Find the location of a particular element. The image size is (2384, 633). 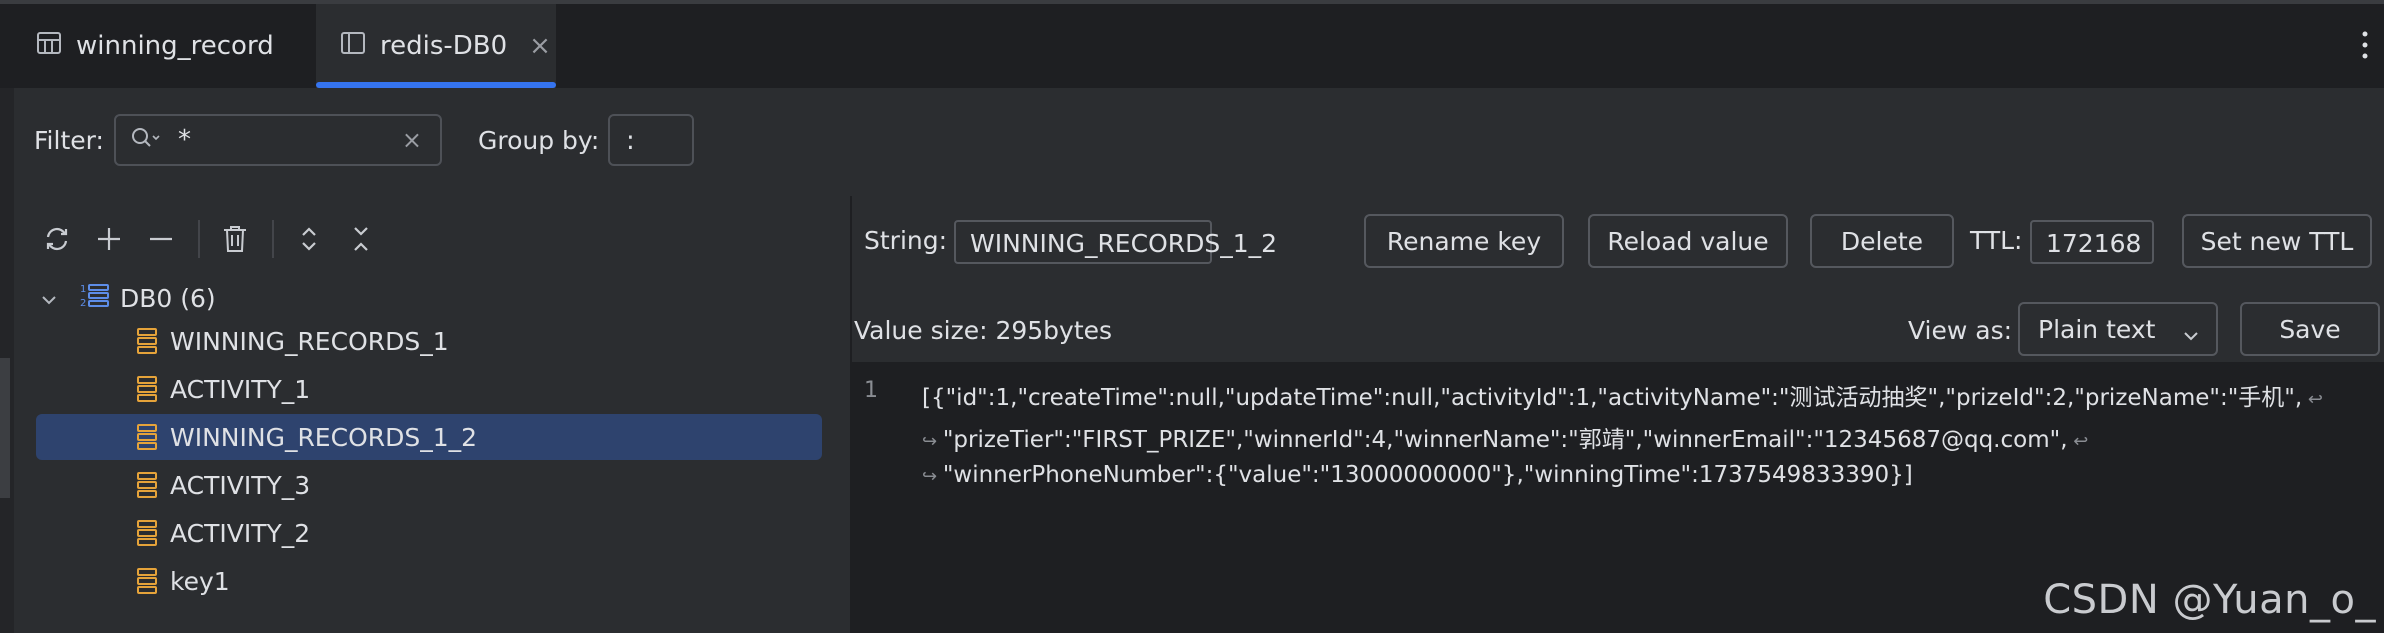

groupby-label: Group by: is located at coordinates (539, 140).